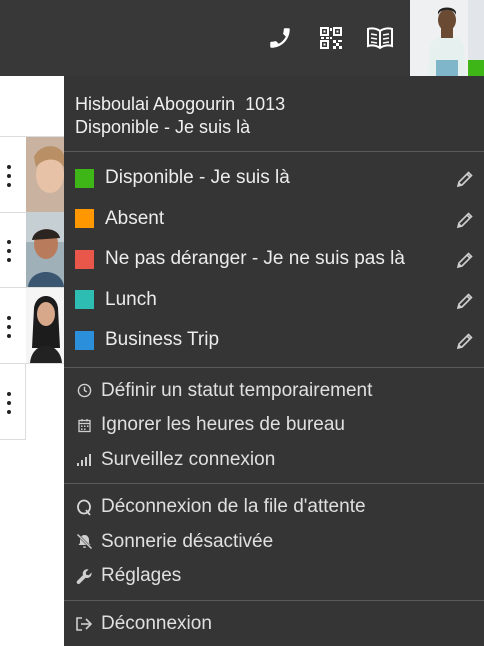  Describe the element at coordinates (84, 624) in the screenshot. I see `sign-out-icon` at that location.